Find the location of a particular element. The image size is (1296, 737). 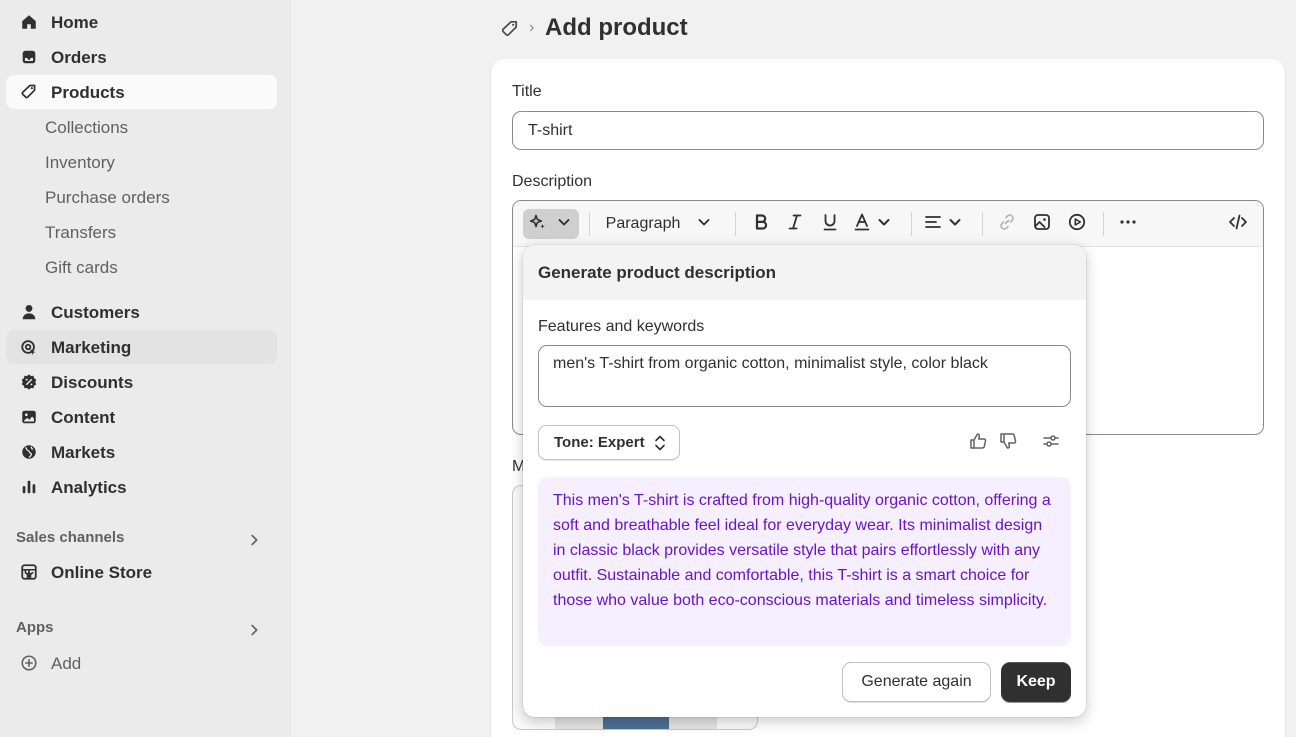

link-icon is located at coordinates (1007, 224).